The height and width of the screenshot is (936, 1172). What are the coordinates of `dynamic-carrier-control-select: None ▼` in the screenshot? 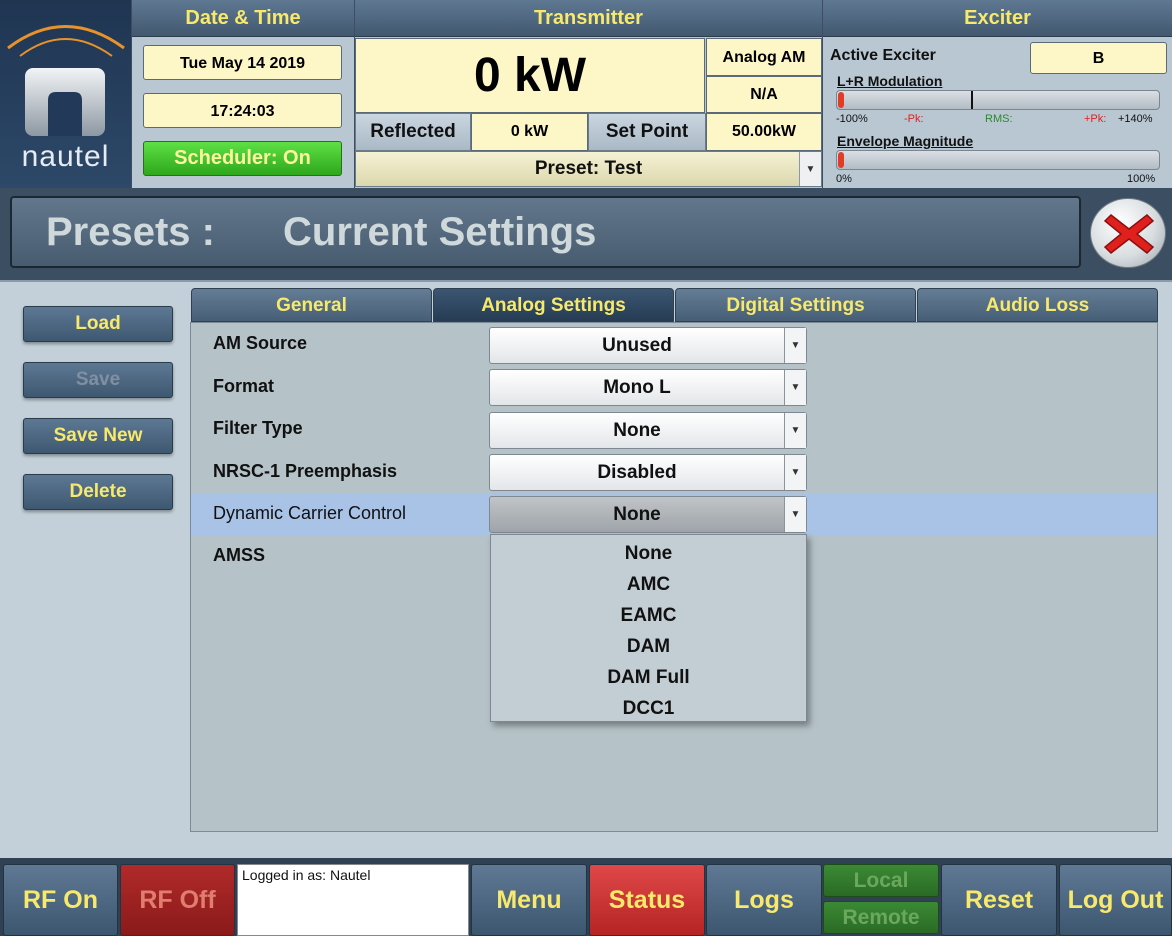 It's located at (648, 514).